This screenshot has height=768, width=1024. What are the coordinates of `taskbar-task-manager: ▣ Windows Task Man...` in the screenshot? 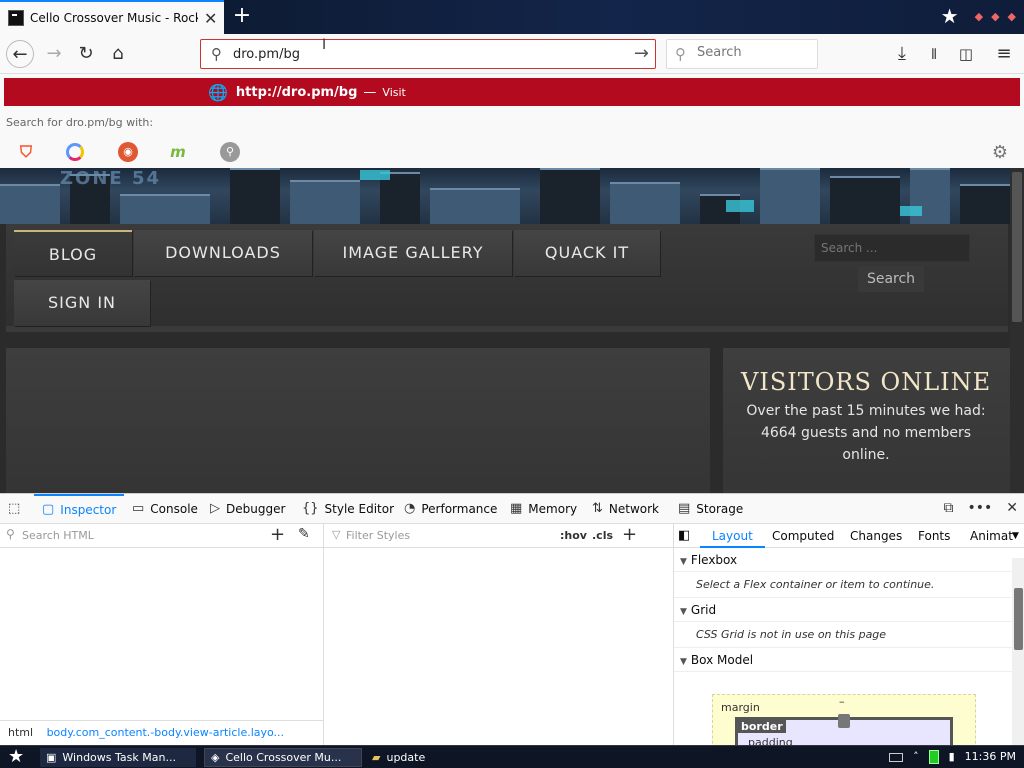 It's located at (118, 757).